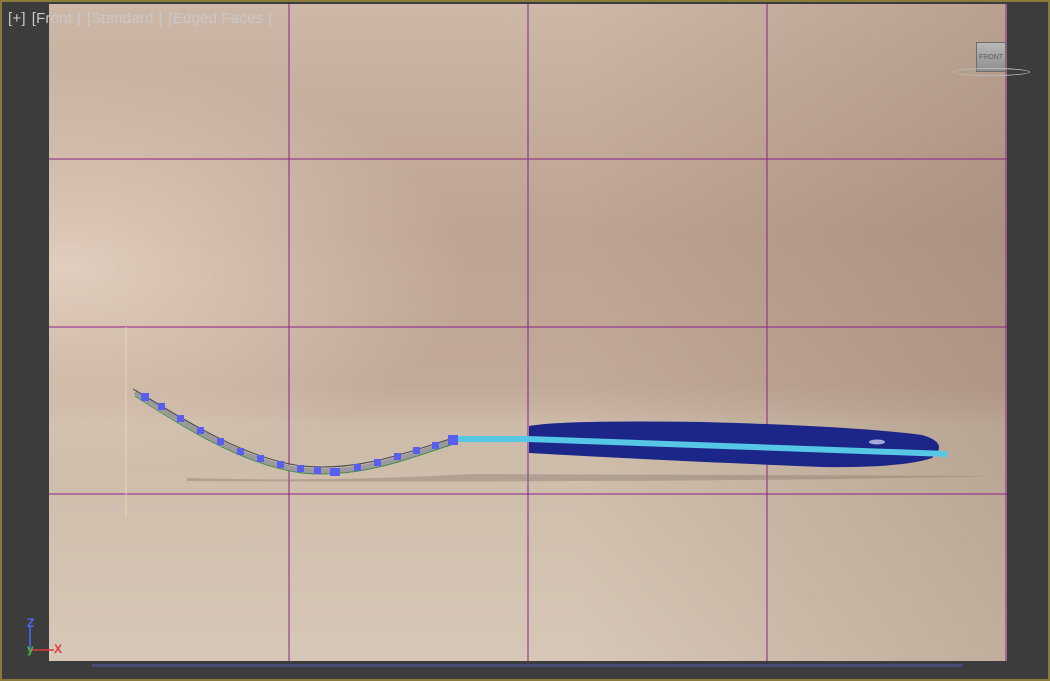 The width and height of the screenshot is (1050, 681). What do you see at coordinates (991, 62) in the screenshot?
I see `viewcube: FRONT` at bounding box center [991, 62].